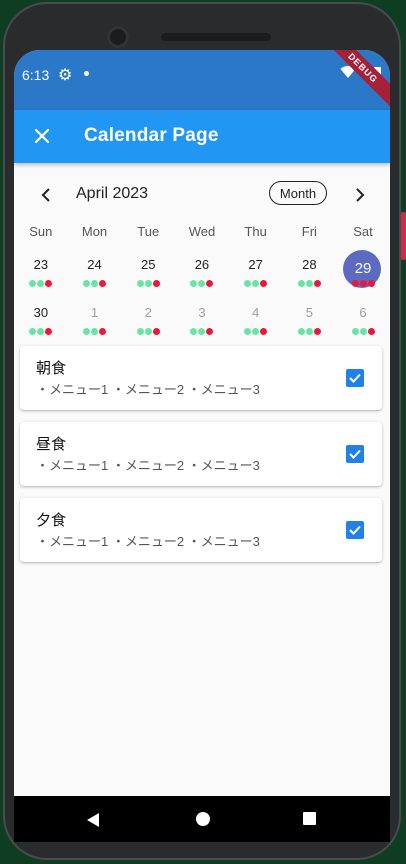 The image size is (406, 864). I want to click on navigation-bar, so click(202, 819).